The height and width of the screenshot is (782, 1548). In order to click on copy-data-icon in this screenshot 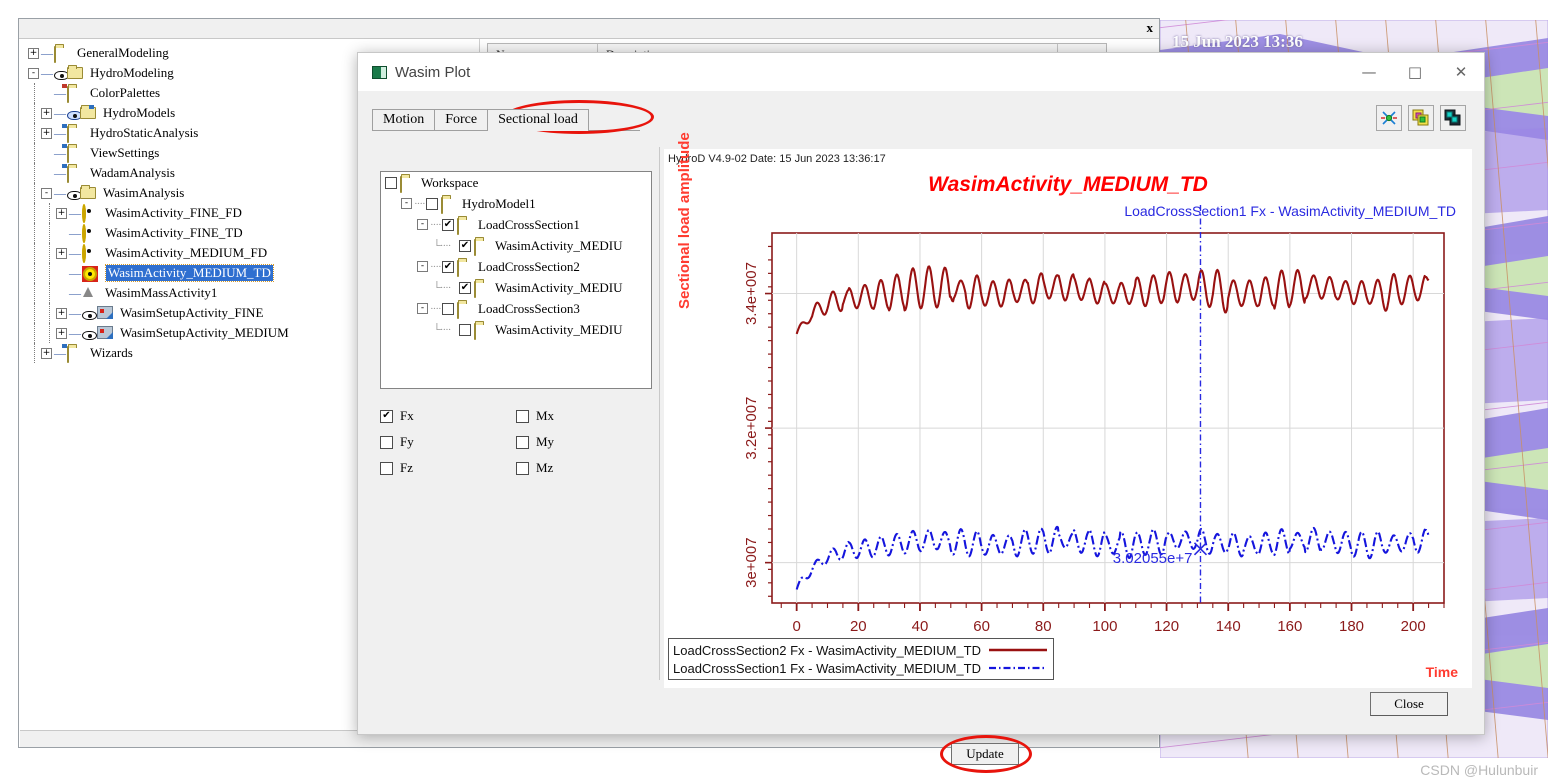, I will do `click(1453, 118)`.